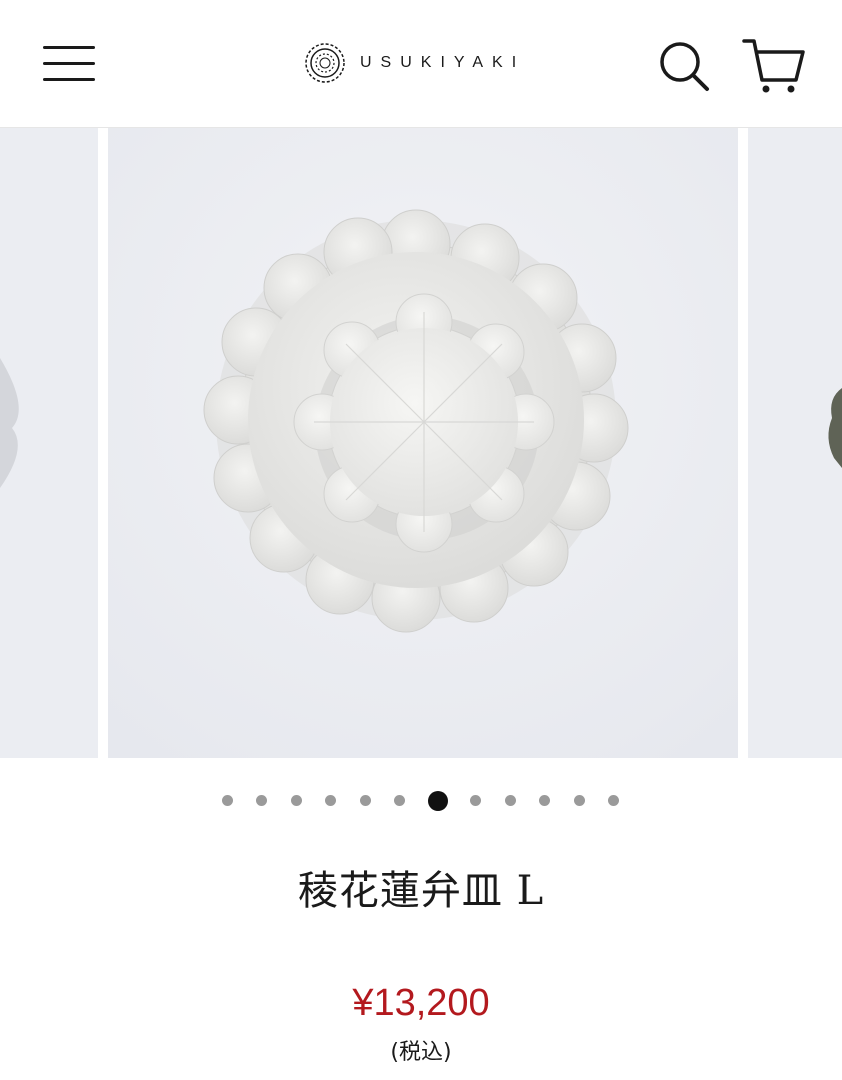 The height and width of the screenshot is (1080, 842). Describe the element at coordinates (421, 891) in the screenshot. I see `product-title: 稜花蓮弁皿 L` at that location.